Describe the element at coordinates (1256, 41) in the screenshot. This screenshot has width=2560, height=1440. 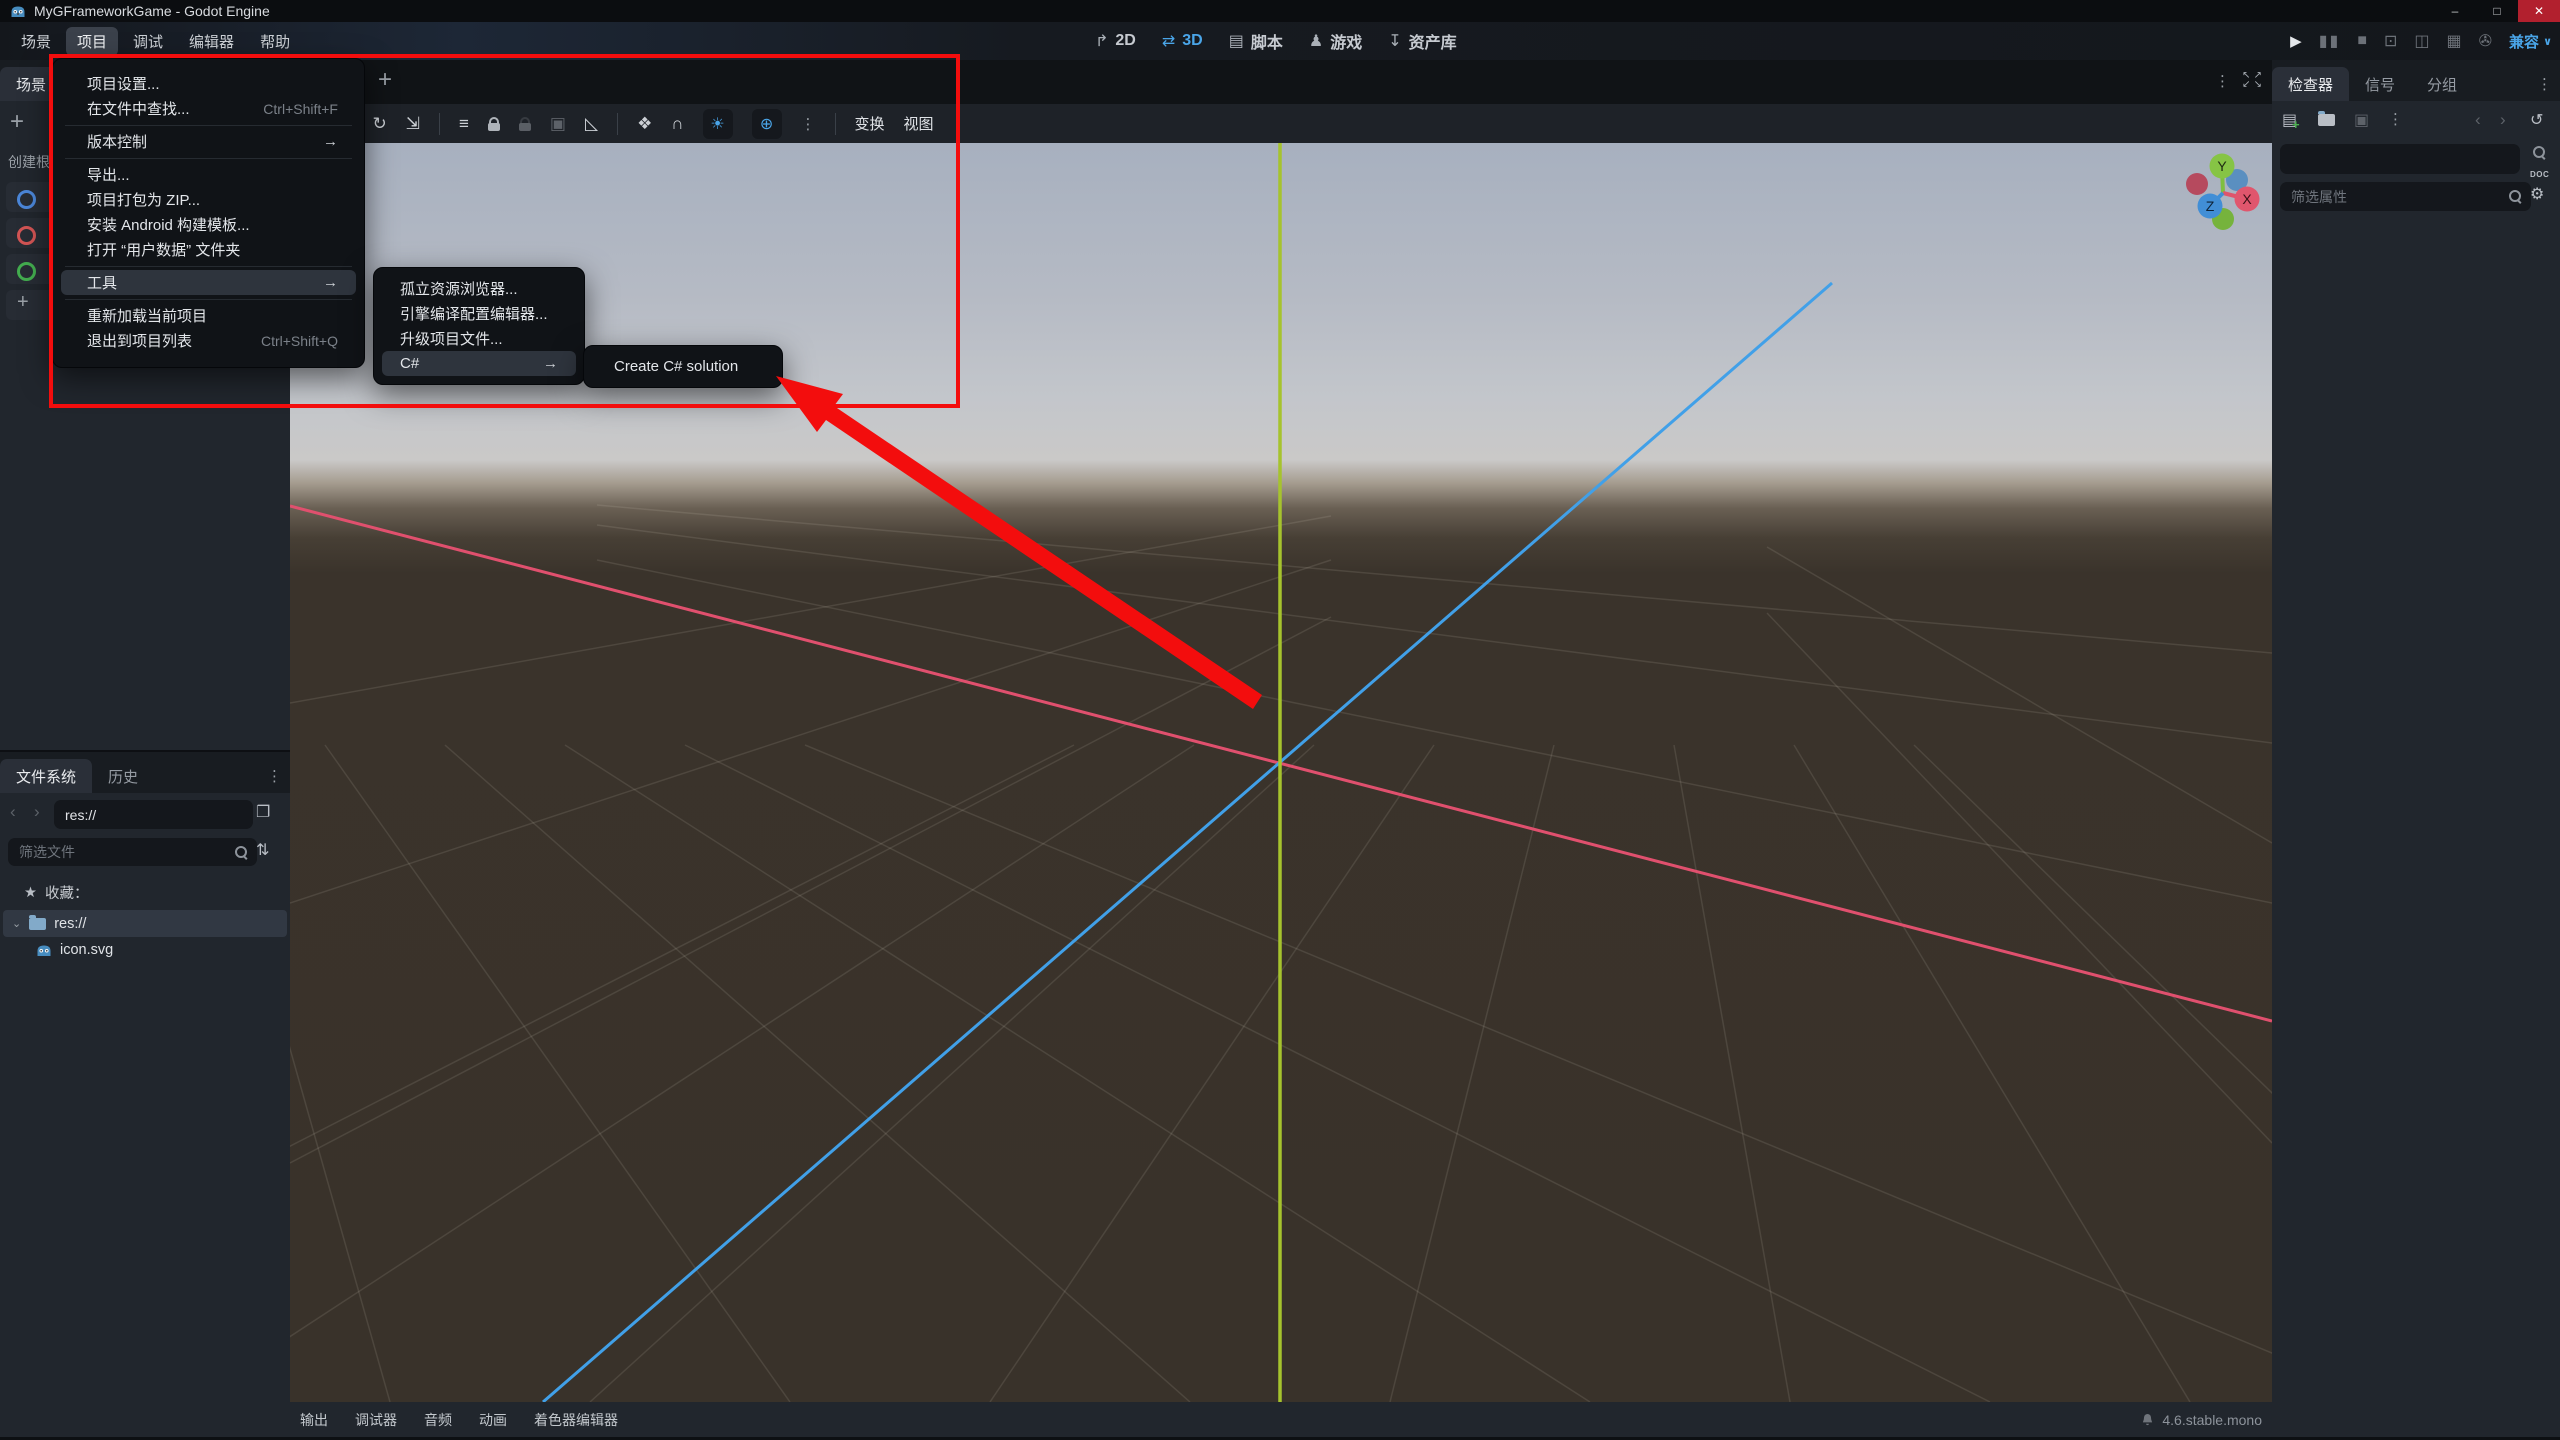
I see `workspace-script: ▤ 脚本` at that location.